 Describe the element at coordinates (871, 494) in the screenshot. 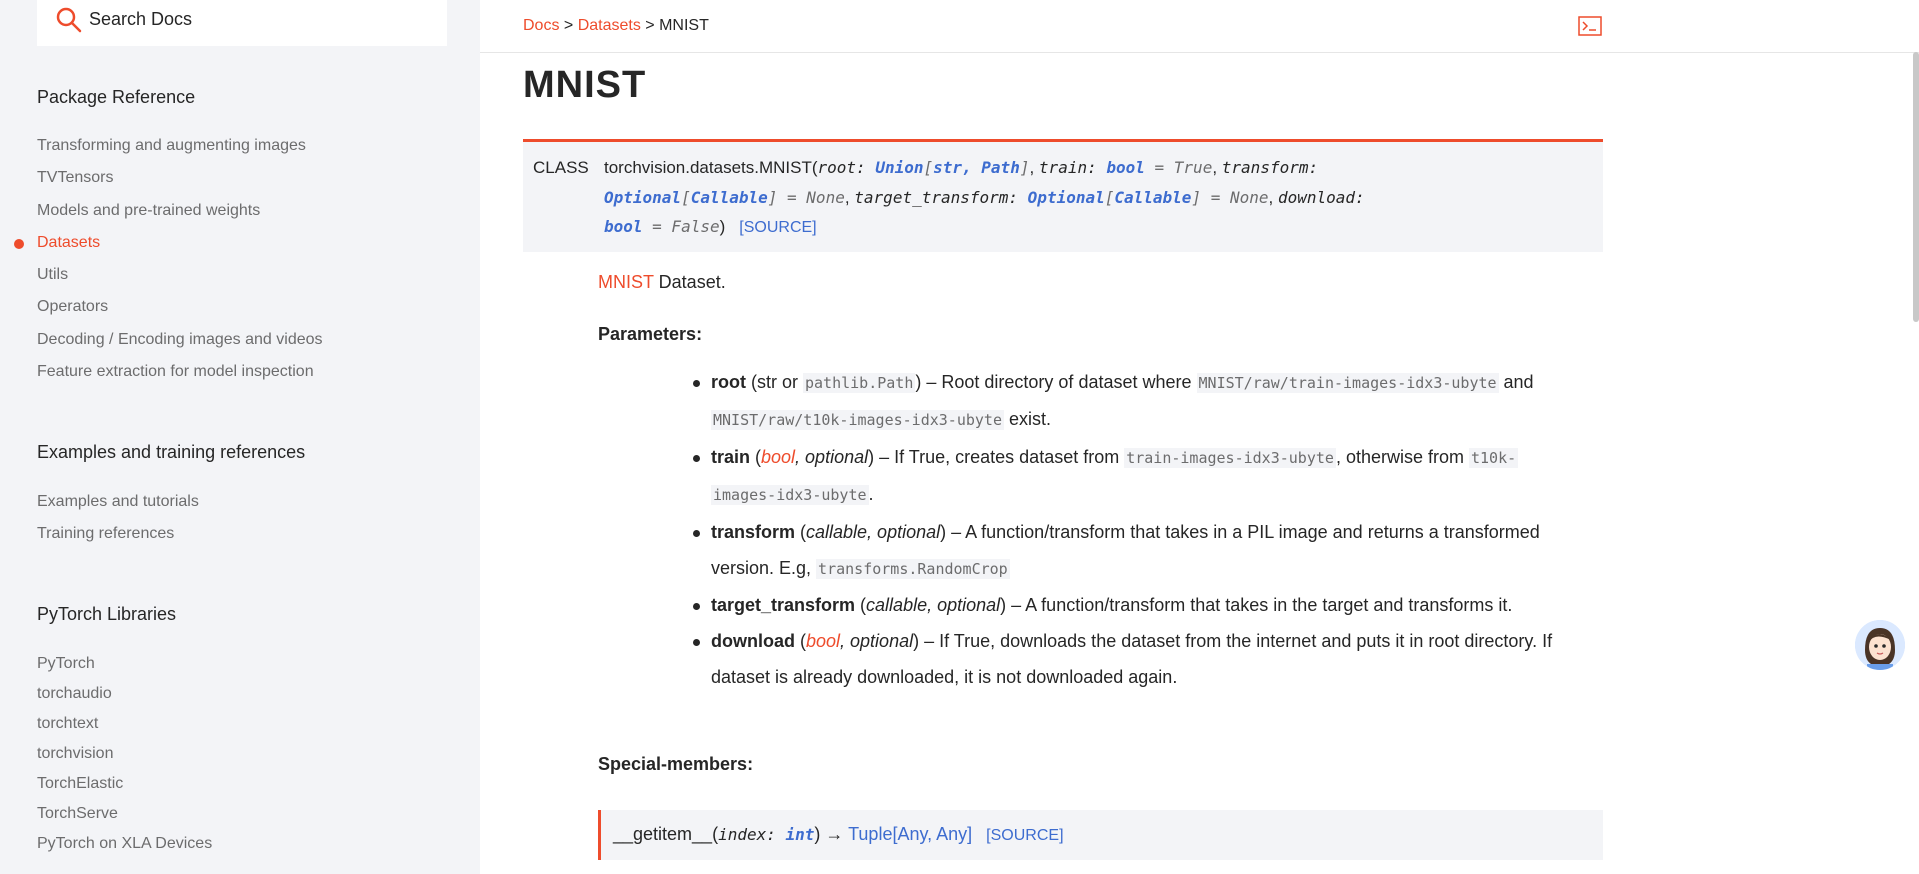

I see `param-train-end: .` at that location.